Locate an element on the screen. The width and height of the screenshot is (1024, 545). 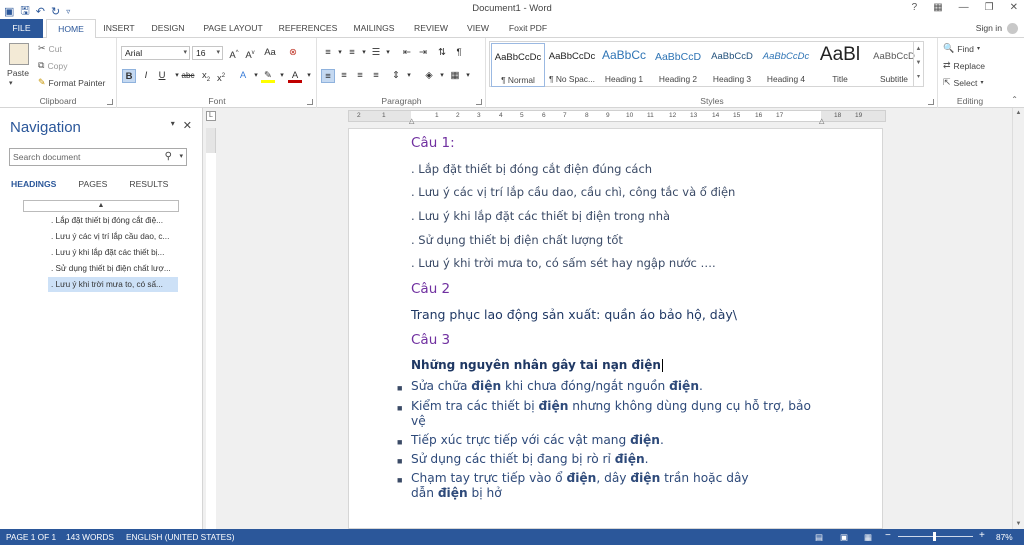
tab-foxit-pdf: Foxit PDF is located at coordinates (528, 28).